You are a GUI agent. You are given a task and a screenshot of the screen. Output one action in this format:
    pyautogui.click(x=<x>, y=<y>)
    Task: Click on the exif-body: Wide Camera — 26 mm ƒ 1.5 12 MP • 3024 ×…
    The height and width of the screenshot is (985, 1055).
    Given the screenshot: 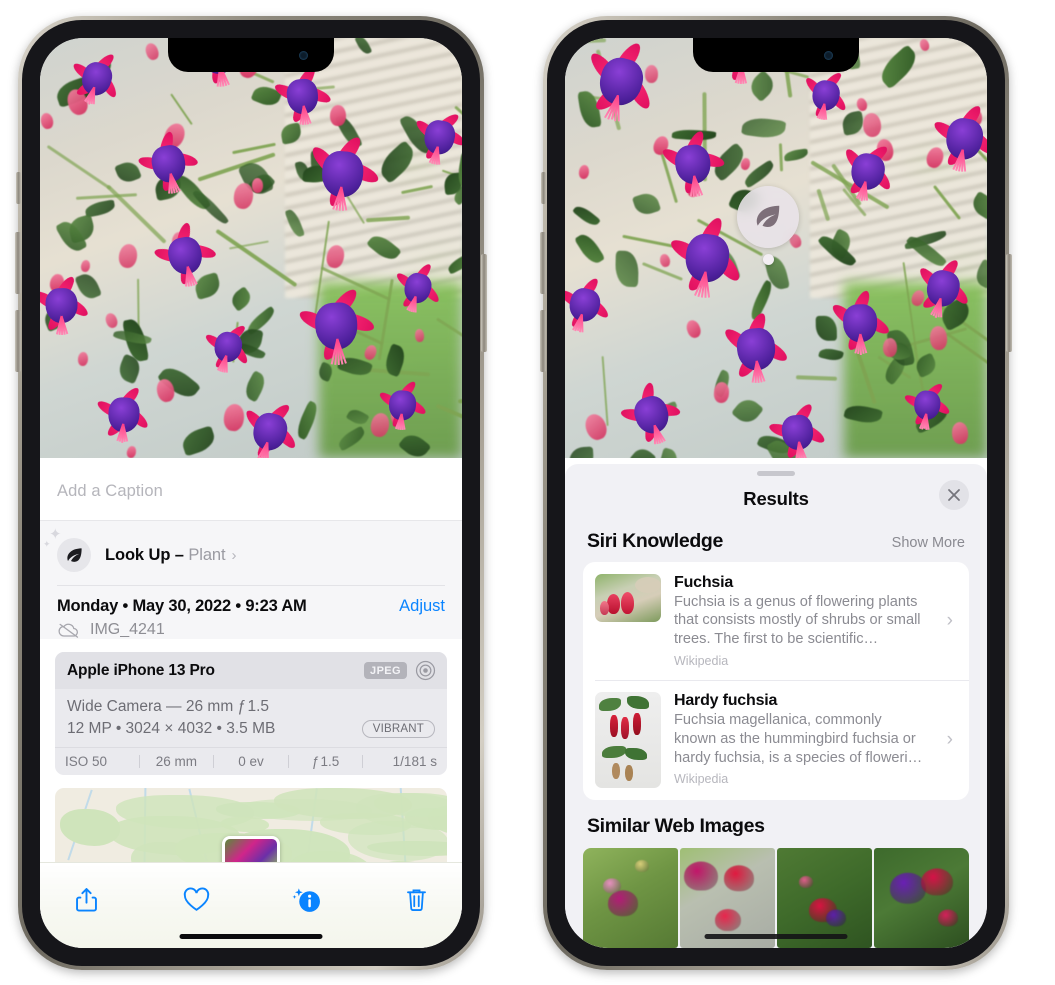 What is the action you would take?
    pyautogui.click(x=251, y=718)
    